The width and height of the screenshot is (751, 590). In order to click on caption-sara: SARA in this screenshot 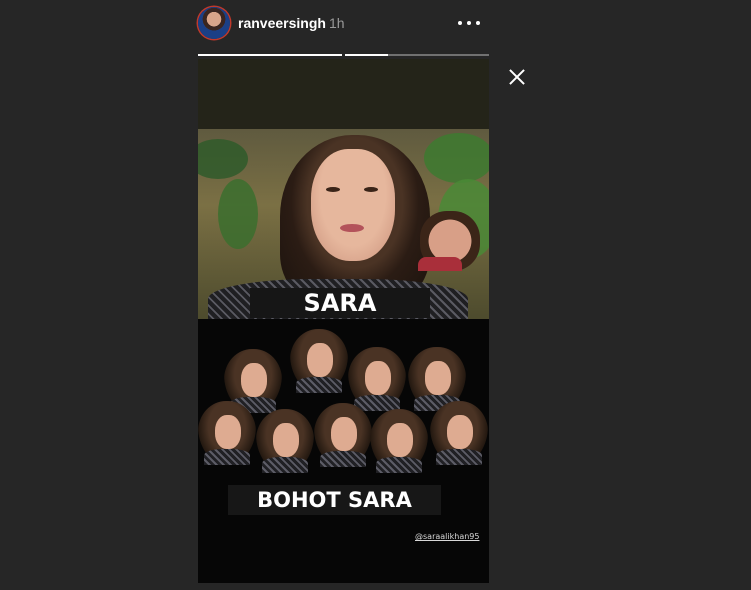, I will do `click(340, 303)`.